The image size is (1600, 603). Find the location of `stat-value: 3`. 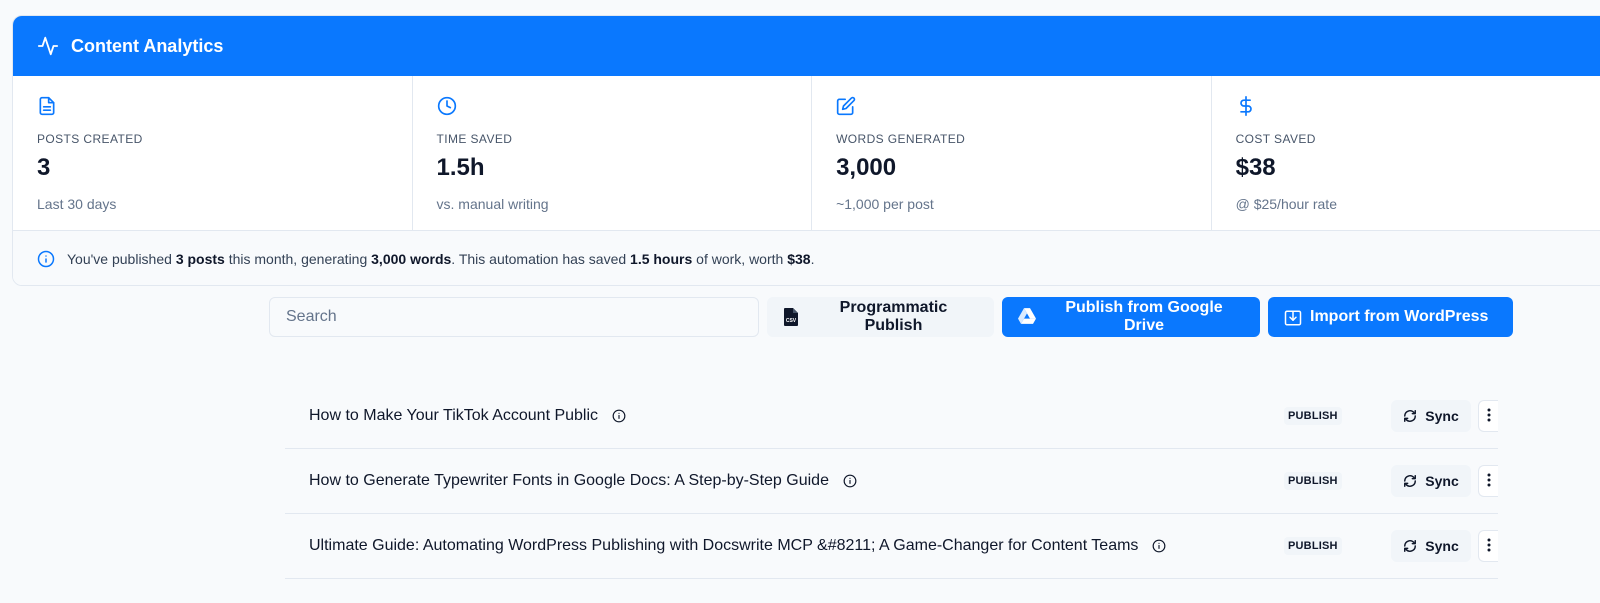

stat-value: 3 is located at coordinates (44, 167).